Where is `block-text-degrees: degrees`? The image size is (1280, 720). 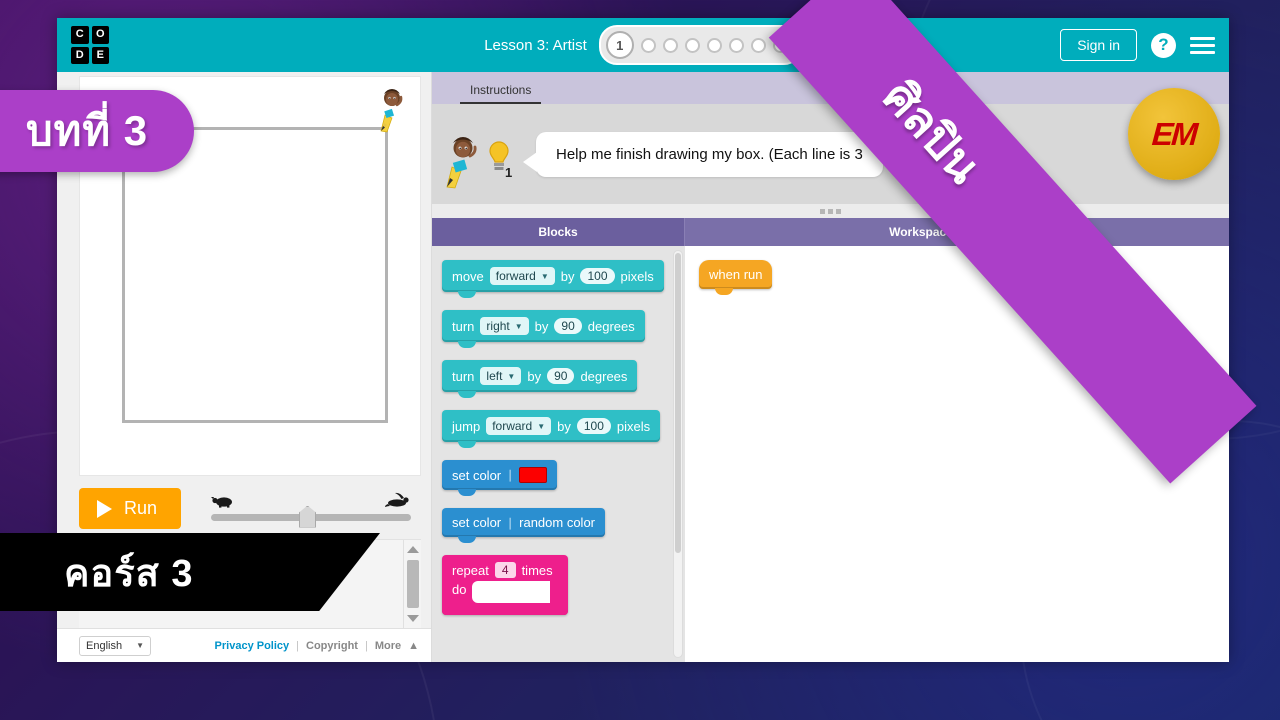
block-text-degrees: degrees is located at coordinates (611, 326).